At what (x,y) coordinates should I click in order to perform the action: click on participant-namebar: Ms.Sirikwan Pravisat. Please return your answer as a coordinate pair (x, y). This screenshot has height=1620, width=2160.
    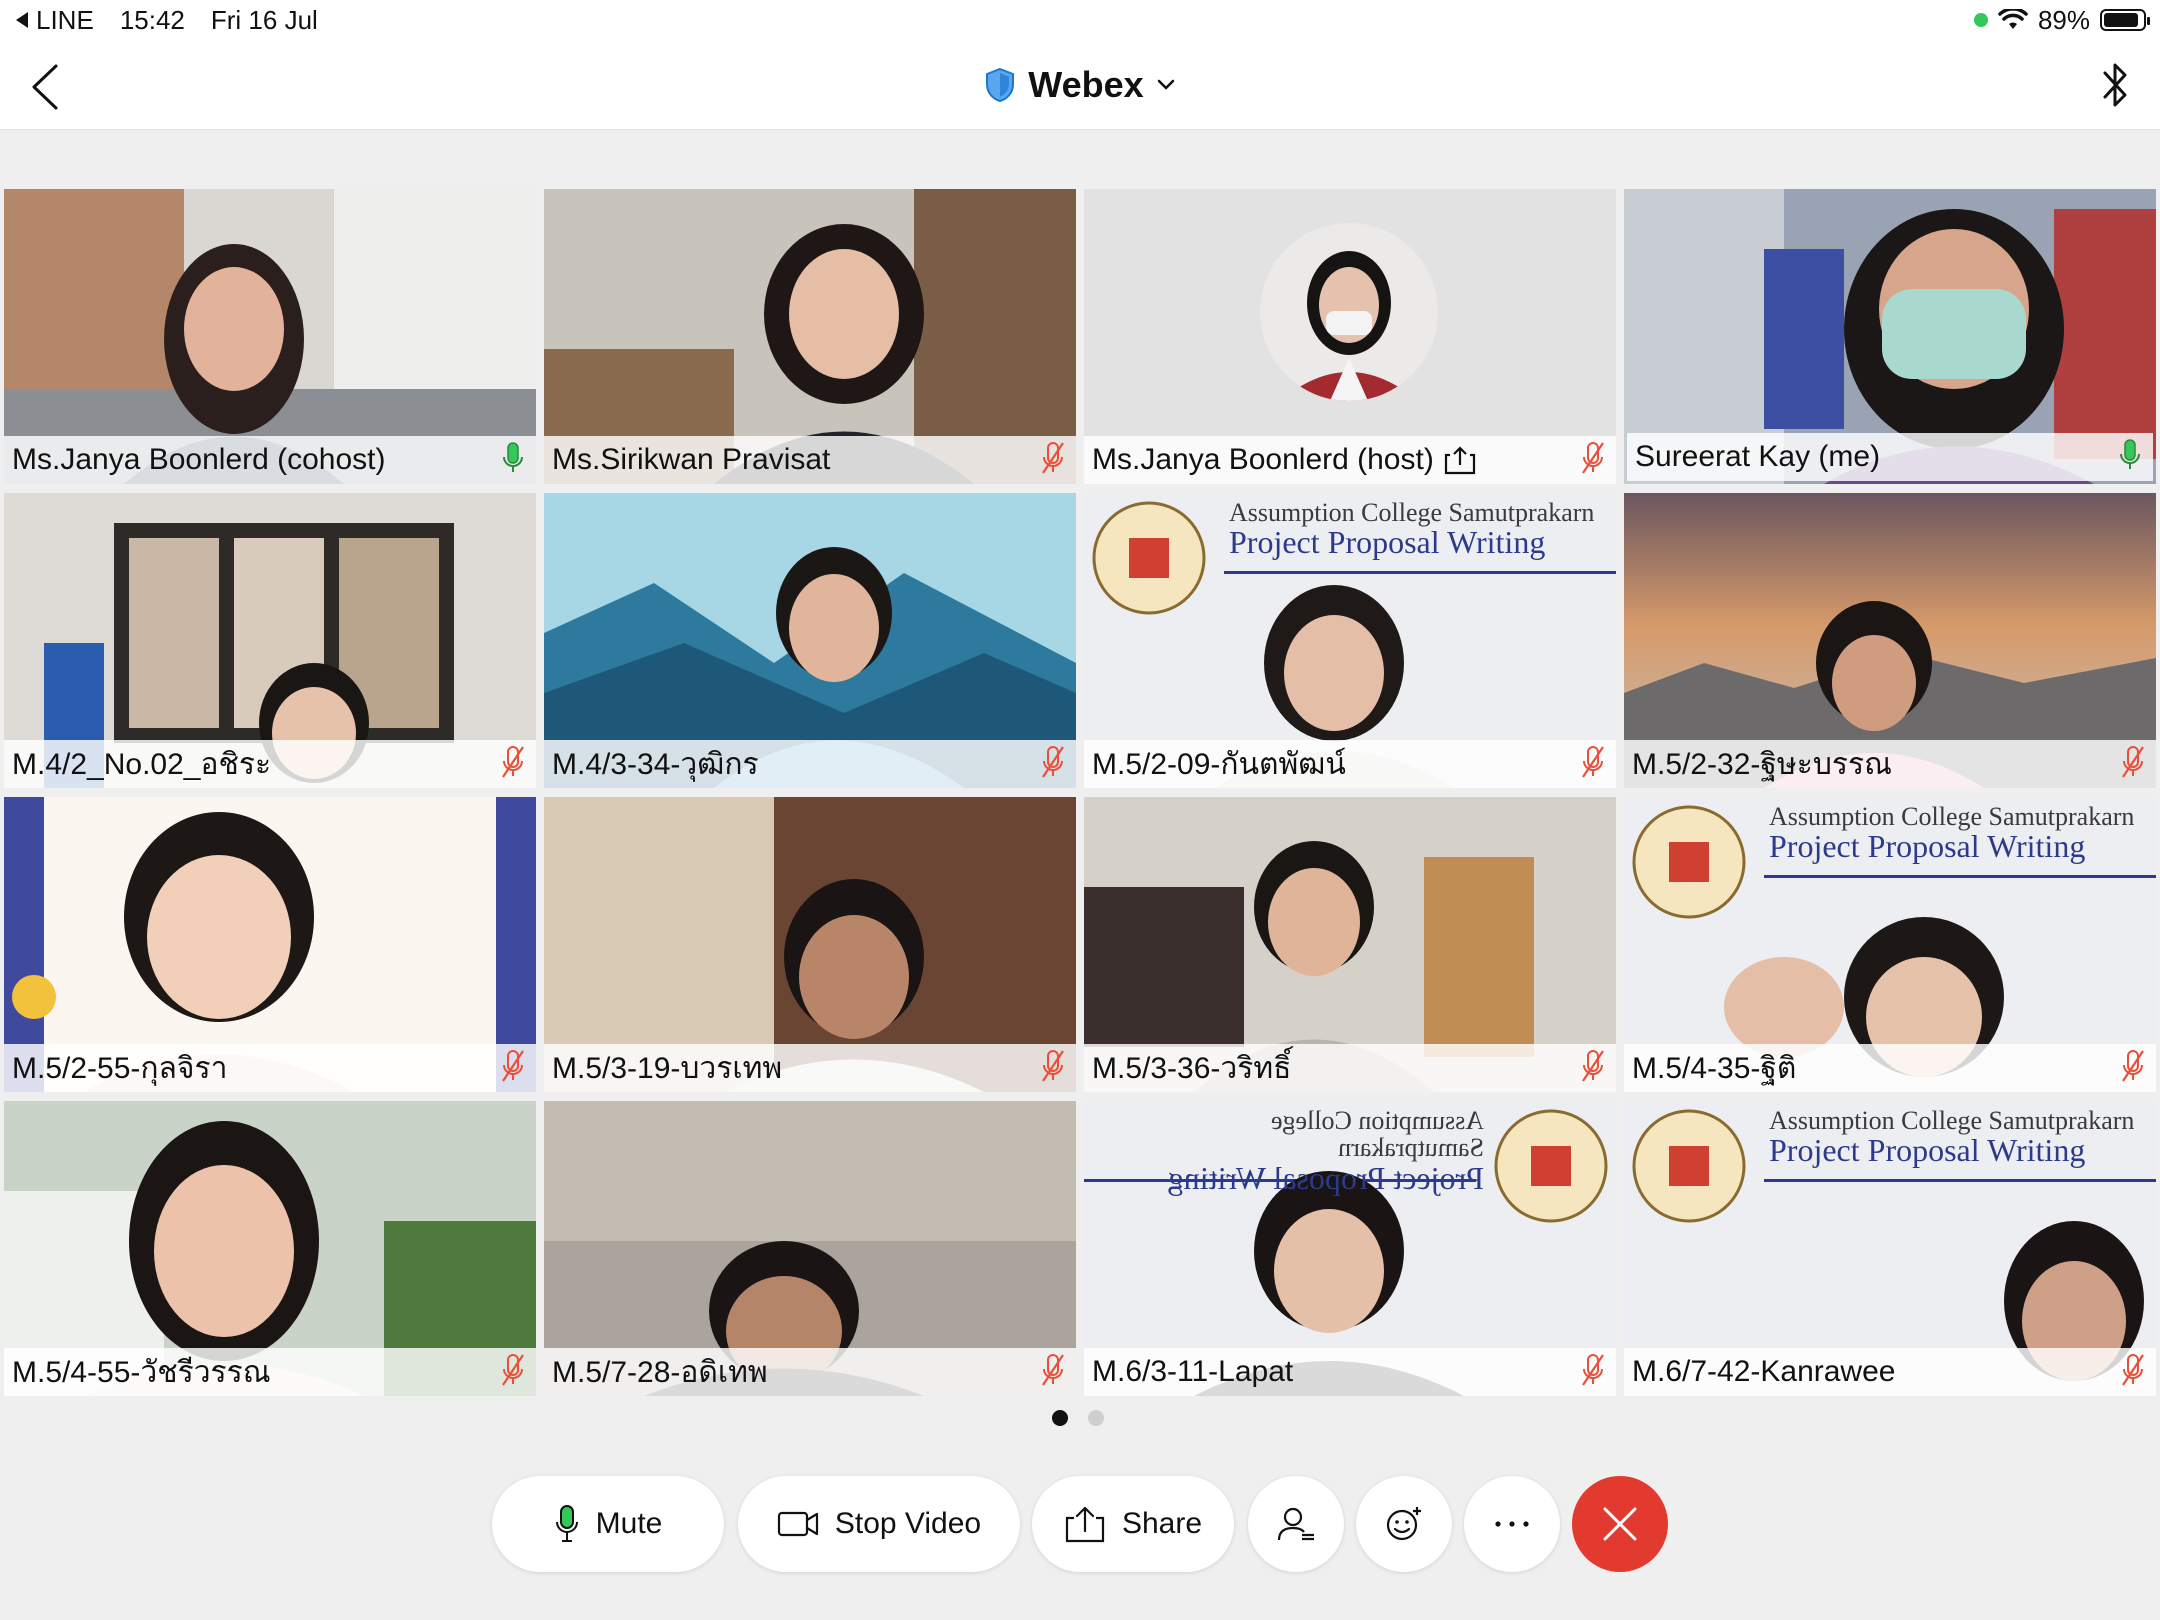
    Looking at the image, I should click on (810, 460).